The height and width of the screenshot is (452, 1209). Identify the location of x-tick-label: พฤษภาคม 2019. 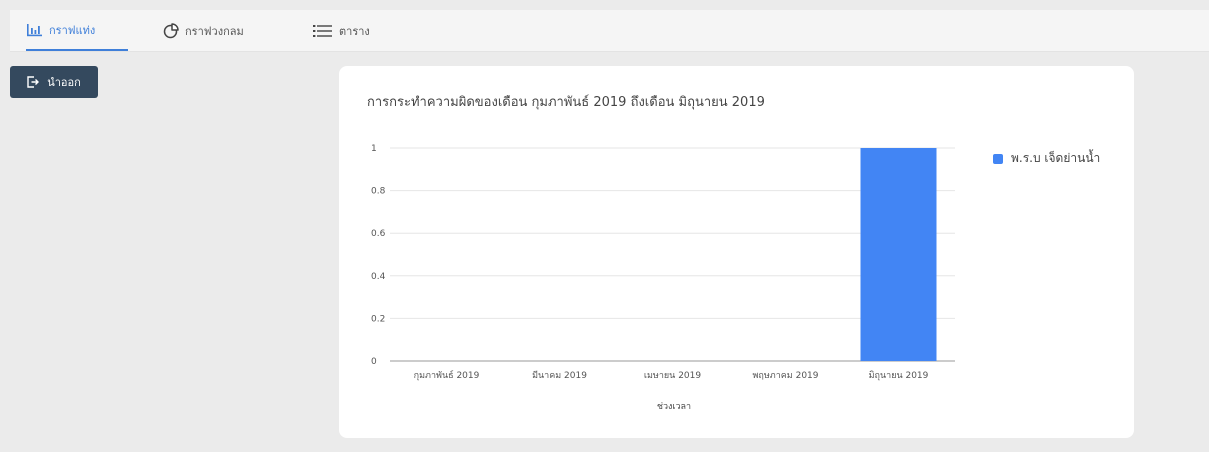
(785, 376).